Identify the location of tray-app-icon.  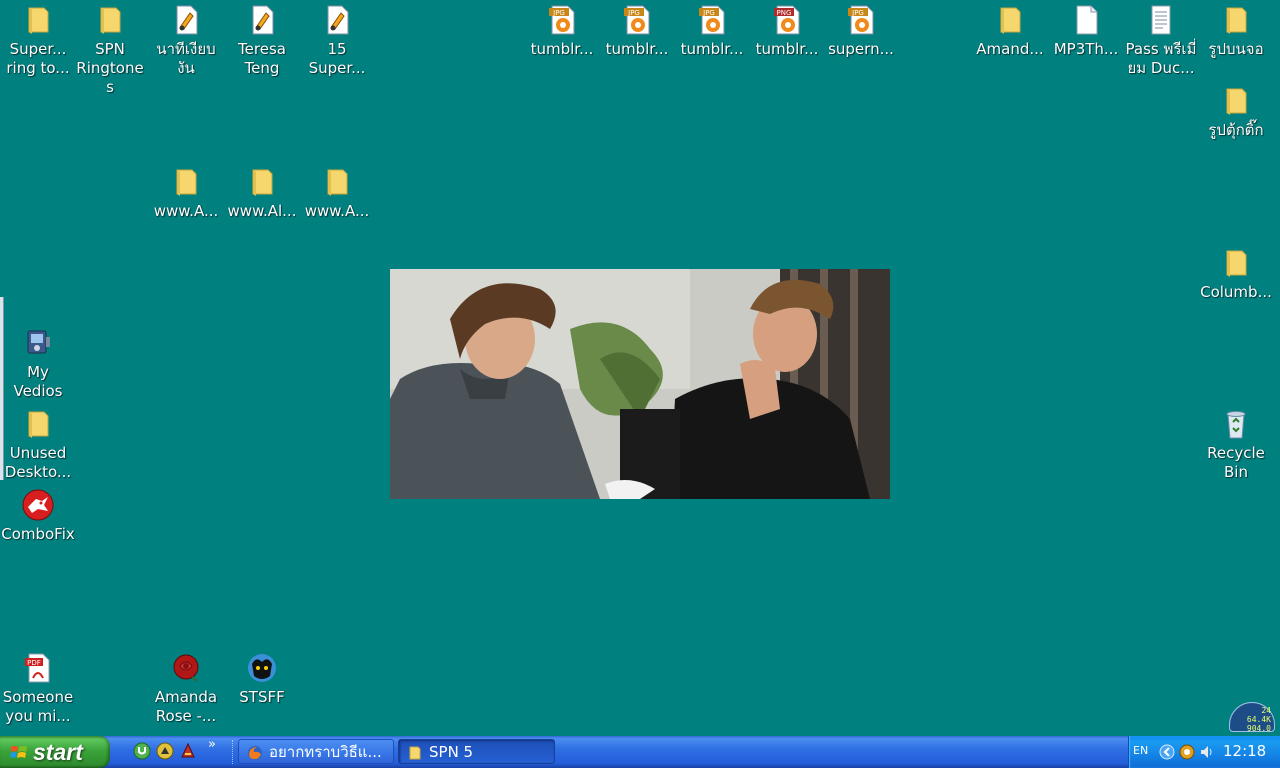
(1187, 754).